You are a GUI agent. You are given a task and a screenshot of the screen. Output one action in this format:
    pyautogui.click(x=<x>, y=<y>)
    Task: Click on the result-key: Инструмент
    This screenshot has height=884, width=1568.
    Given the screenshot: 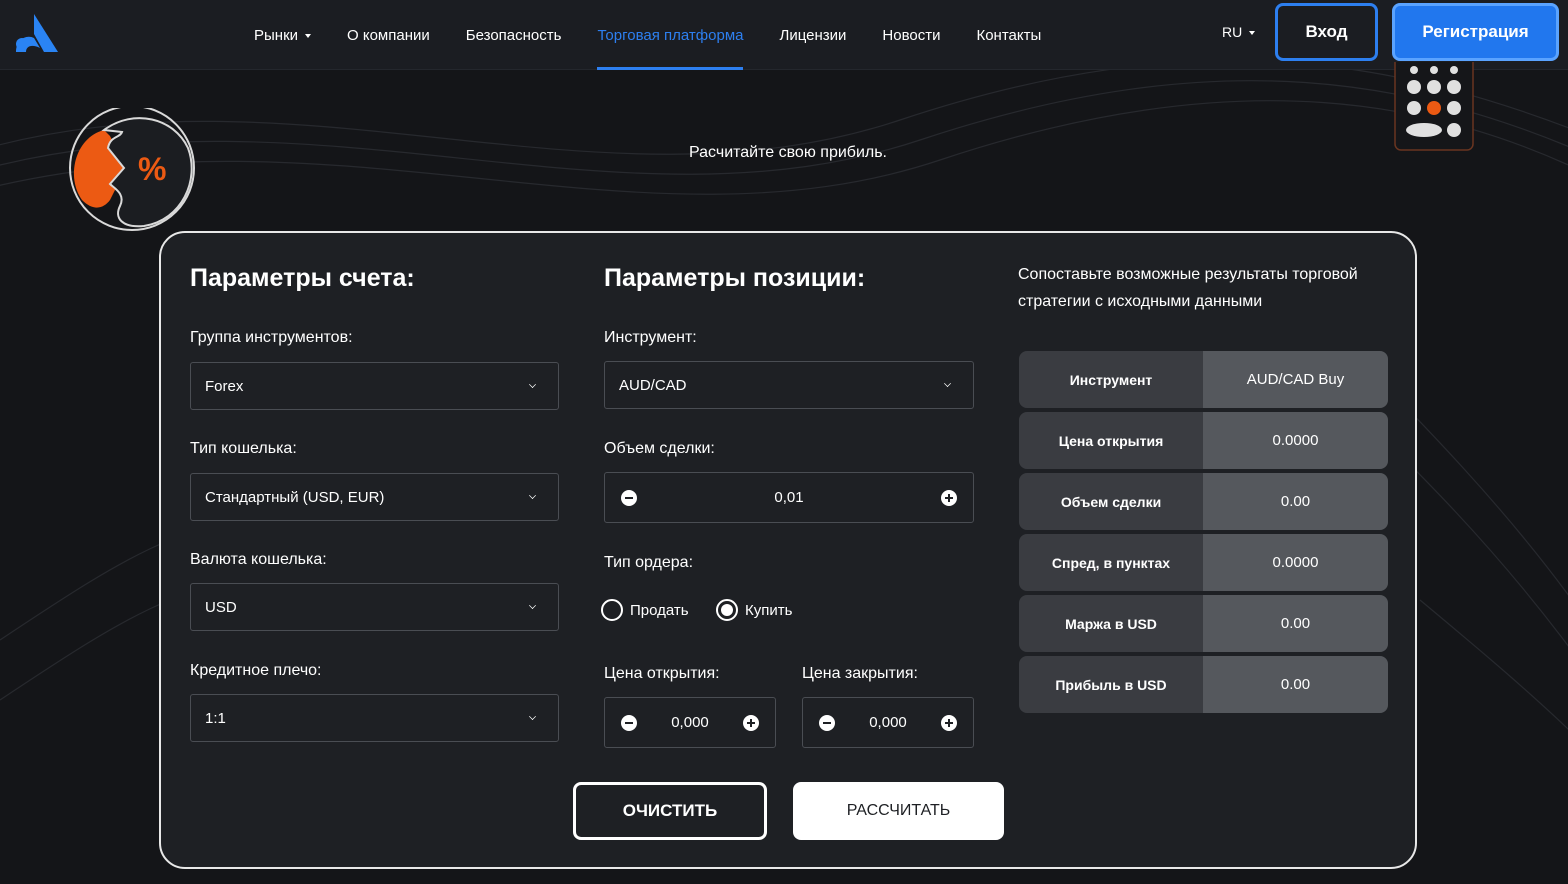 What is the action you would take?
    pyautogui.click(x=1111, y=379)
    